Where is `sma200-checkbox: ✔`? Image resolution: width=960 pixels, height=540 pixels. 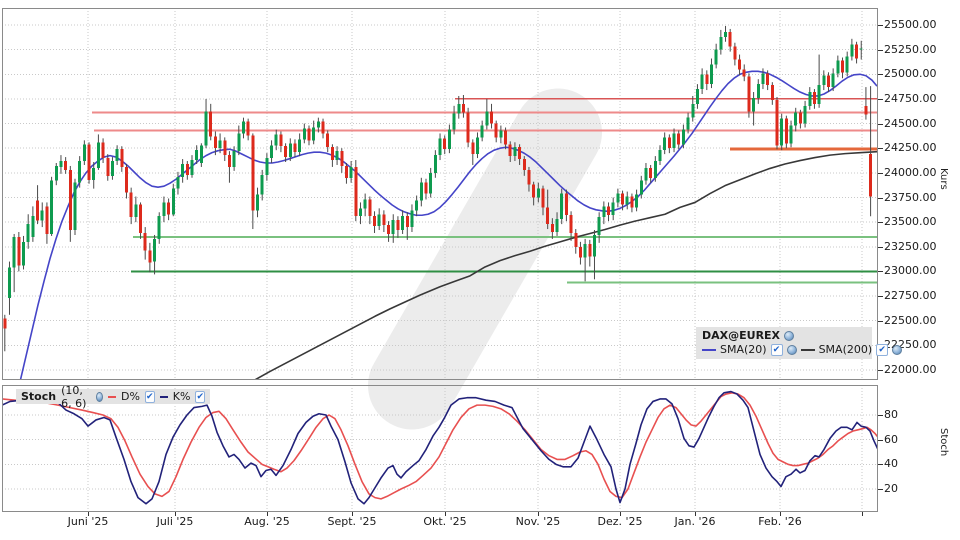
sma200-checkbox: ✔ is located at coordinates (882, 350).